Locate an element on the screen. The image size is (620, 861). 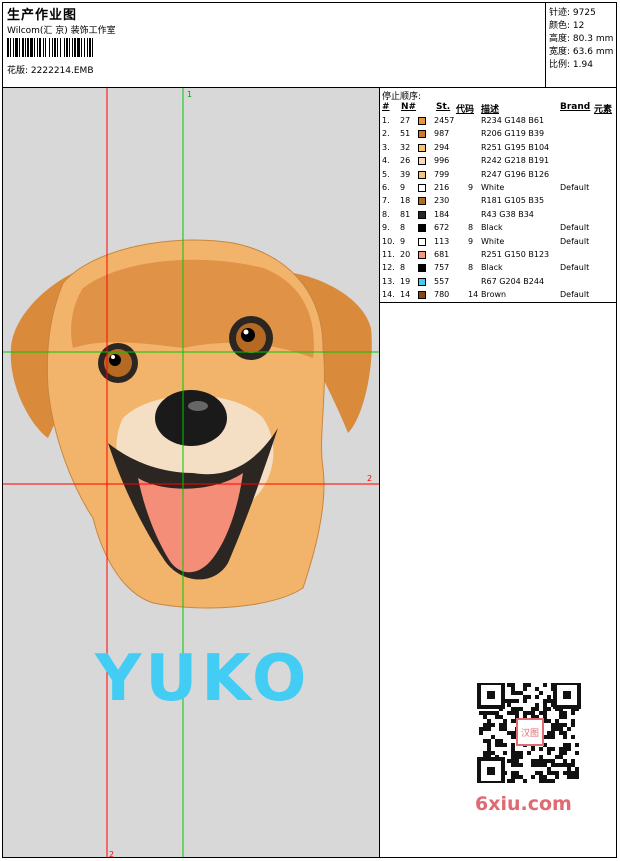
barcode is located at coordinates (76, 47).